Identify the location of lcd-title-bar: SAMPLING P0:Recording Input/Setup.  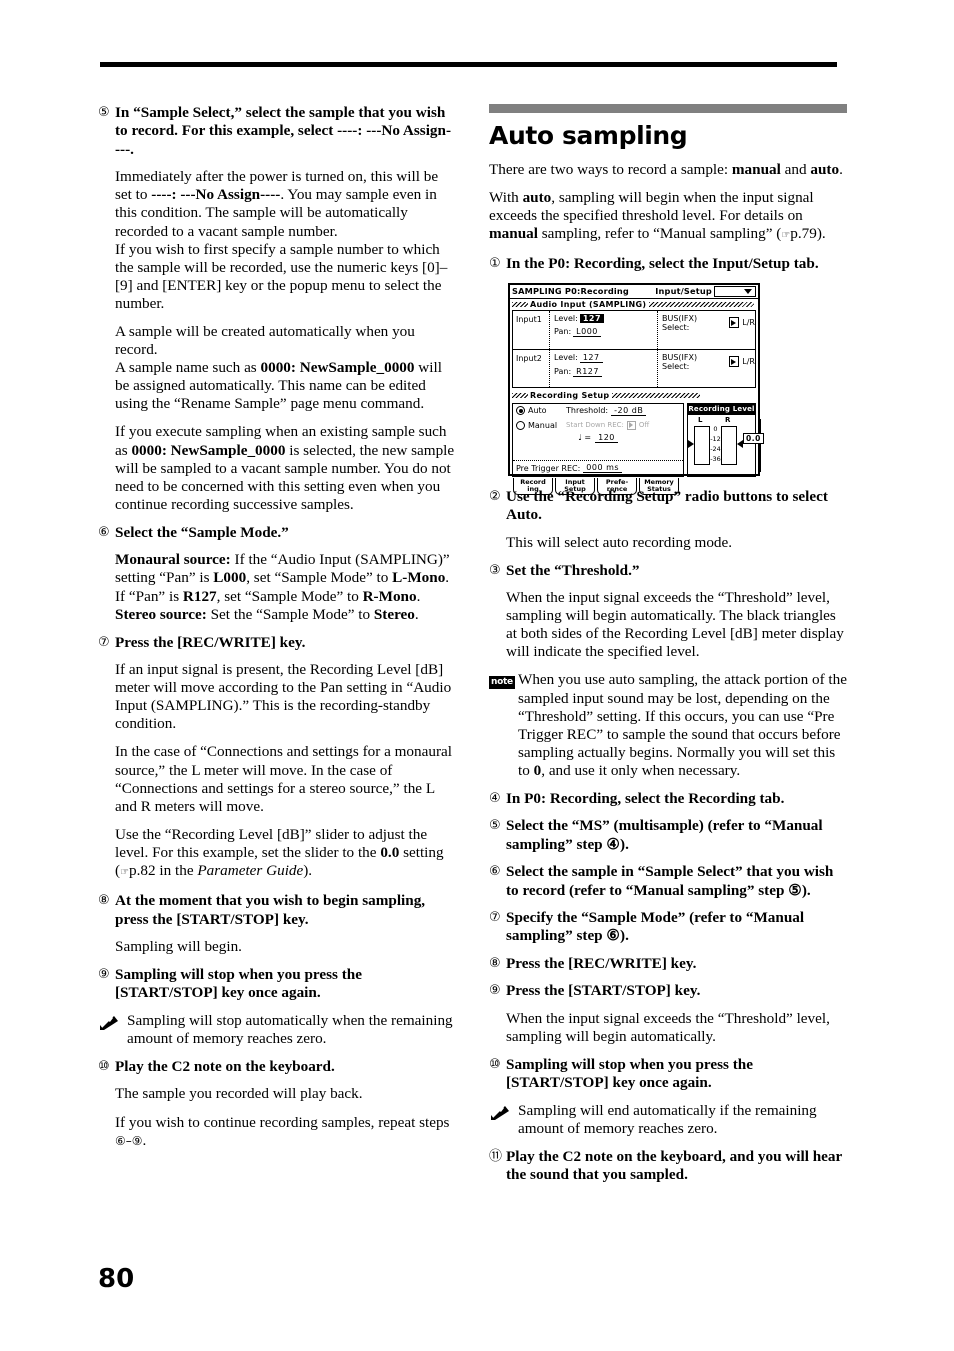
(634, 292).